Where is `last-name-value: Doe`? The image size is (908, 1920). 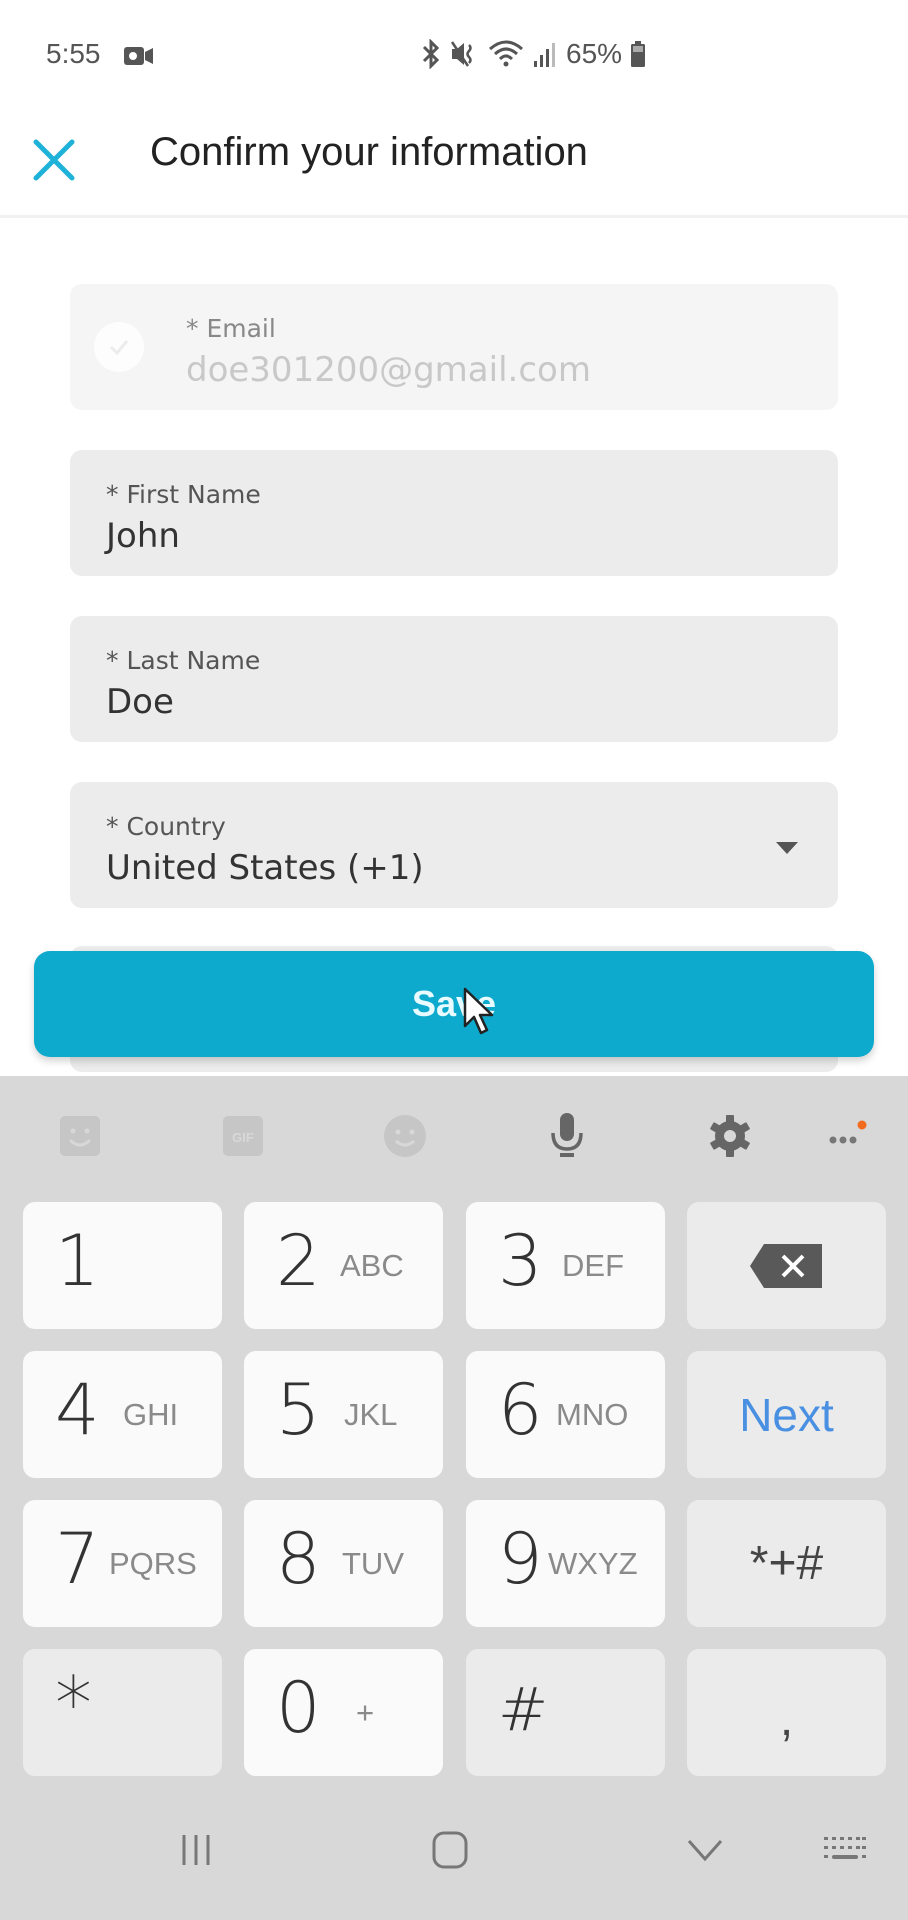 last-name-value: Doe is located at coordinates (140, 702).